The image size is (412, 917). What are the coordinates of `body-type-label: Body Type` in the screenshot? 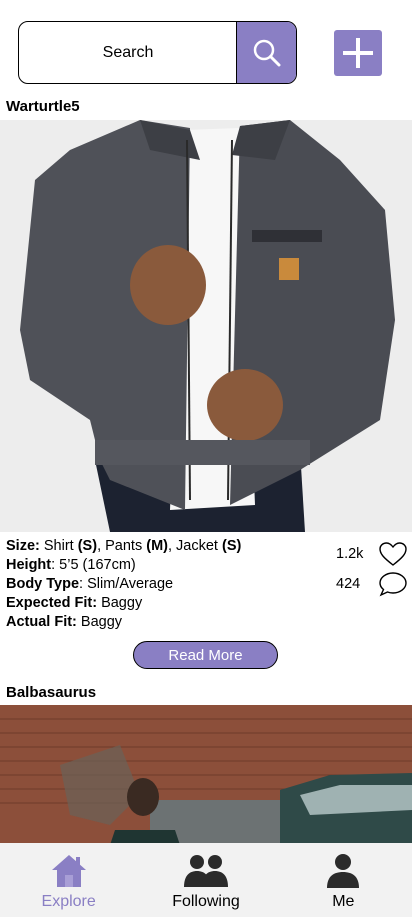 It's located at (43, 584).